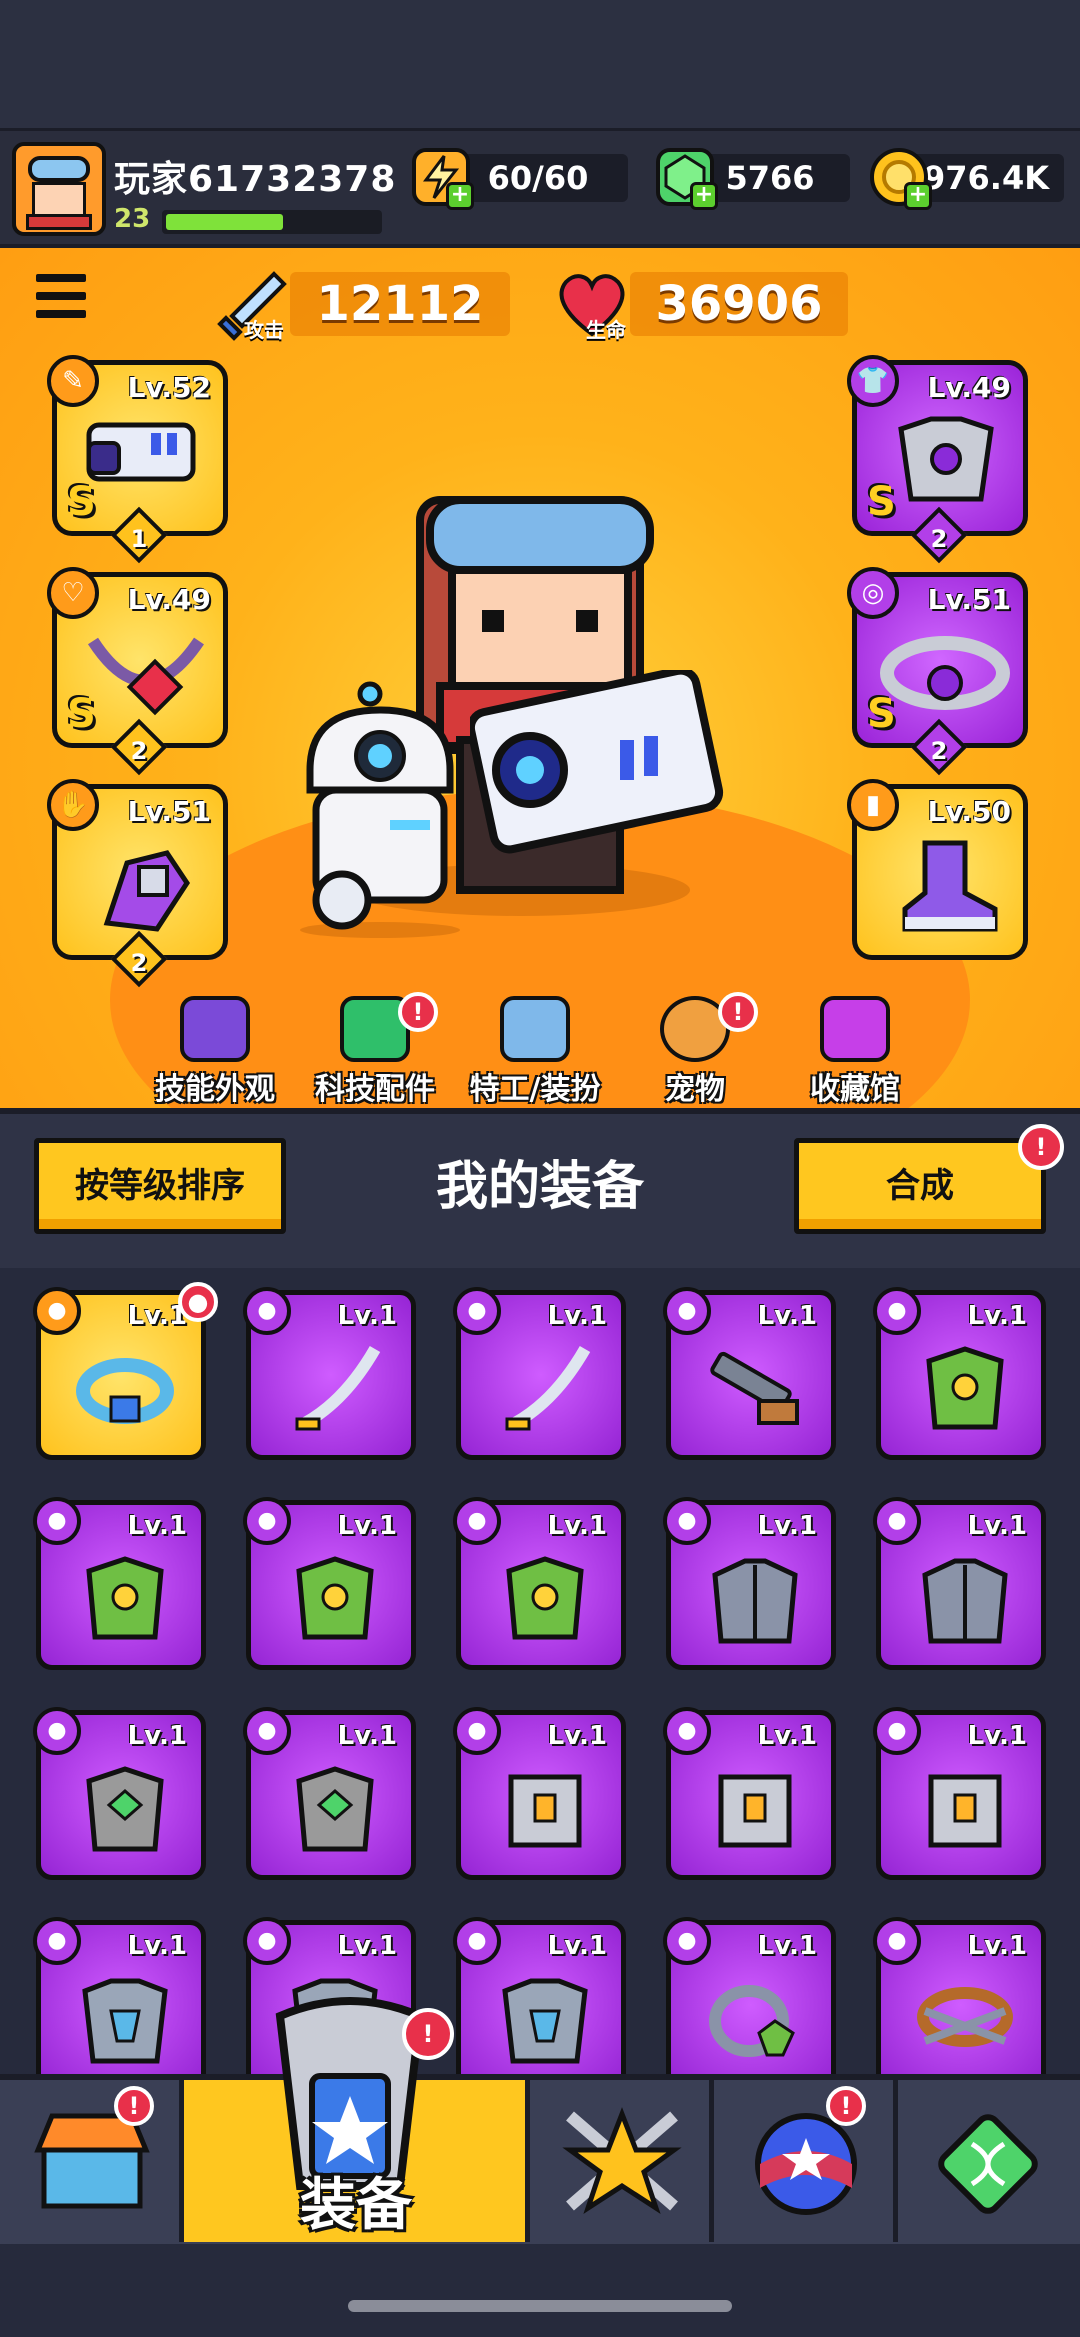  I want to click on menu-icon, so click(61, 297).